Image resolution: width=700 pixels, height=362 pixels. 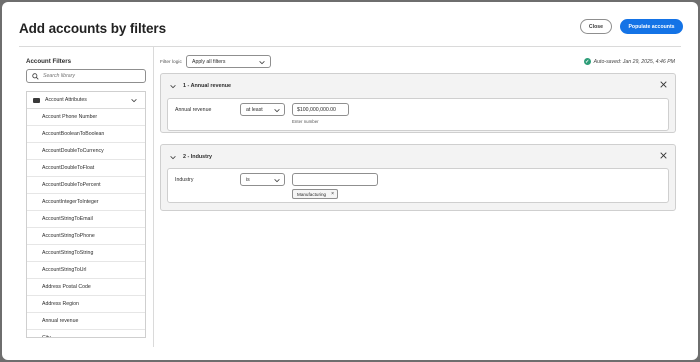 I want to click on checkmark-icon: ✓, so click(x=587, y=61).